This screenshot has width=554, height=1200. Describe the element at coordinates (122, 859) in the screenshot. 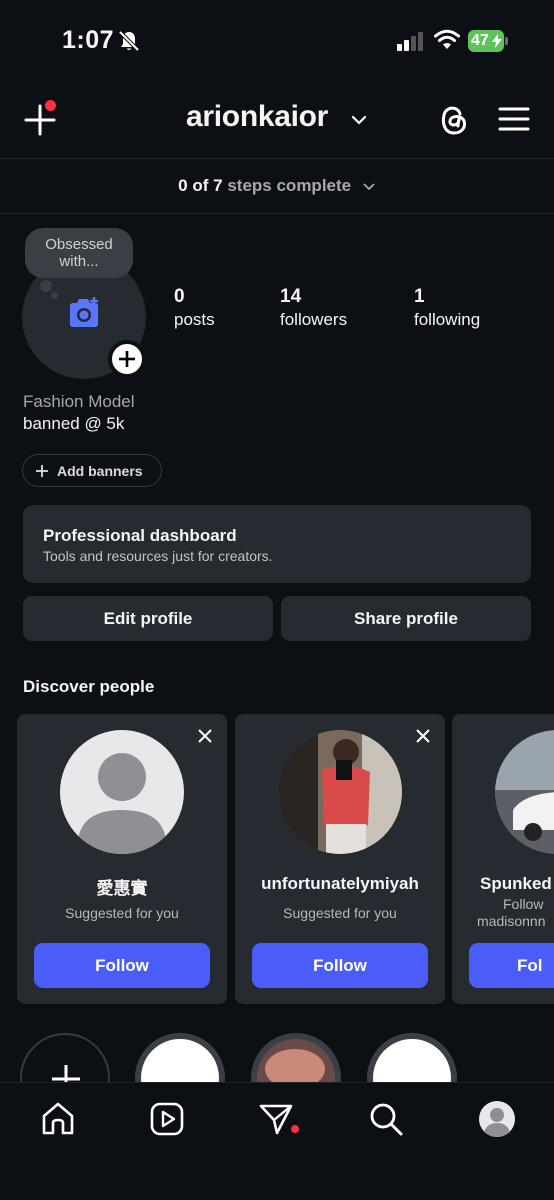

I see `suggested-user-card: 愛惠實 Suggested for you Follow` at that location.